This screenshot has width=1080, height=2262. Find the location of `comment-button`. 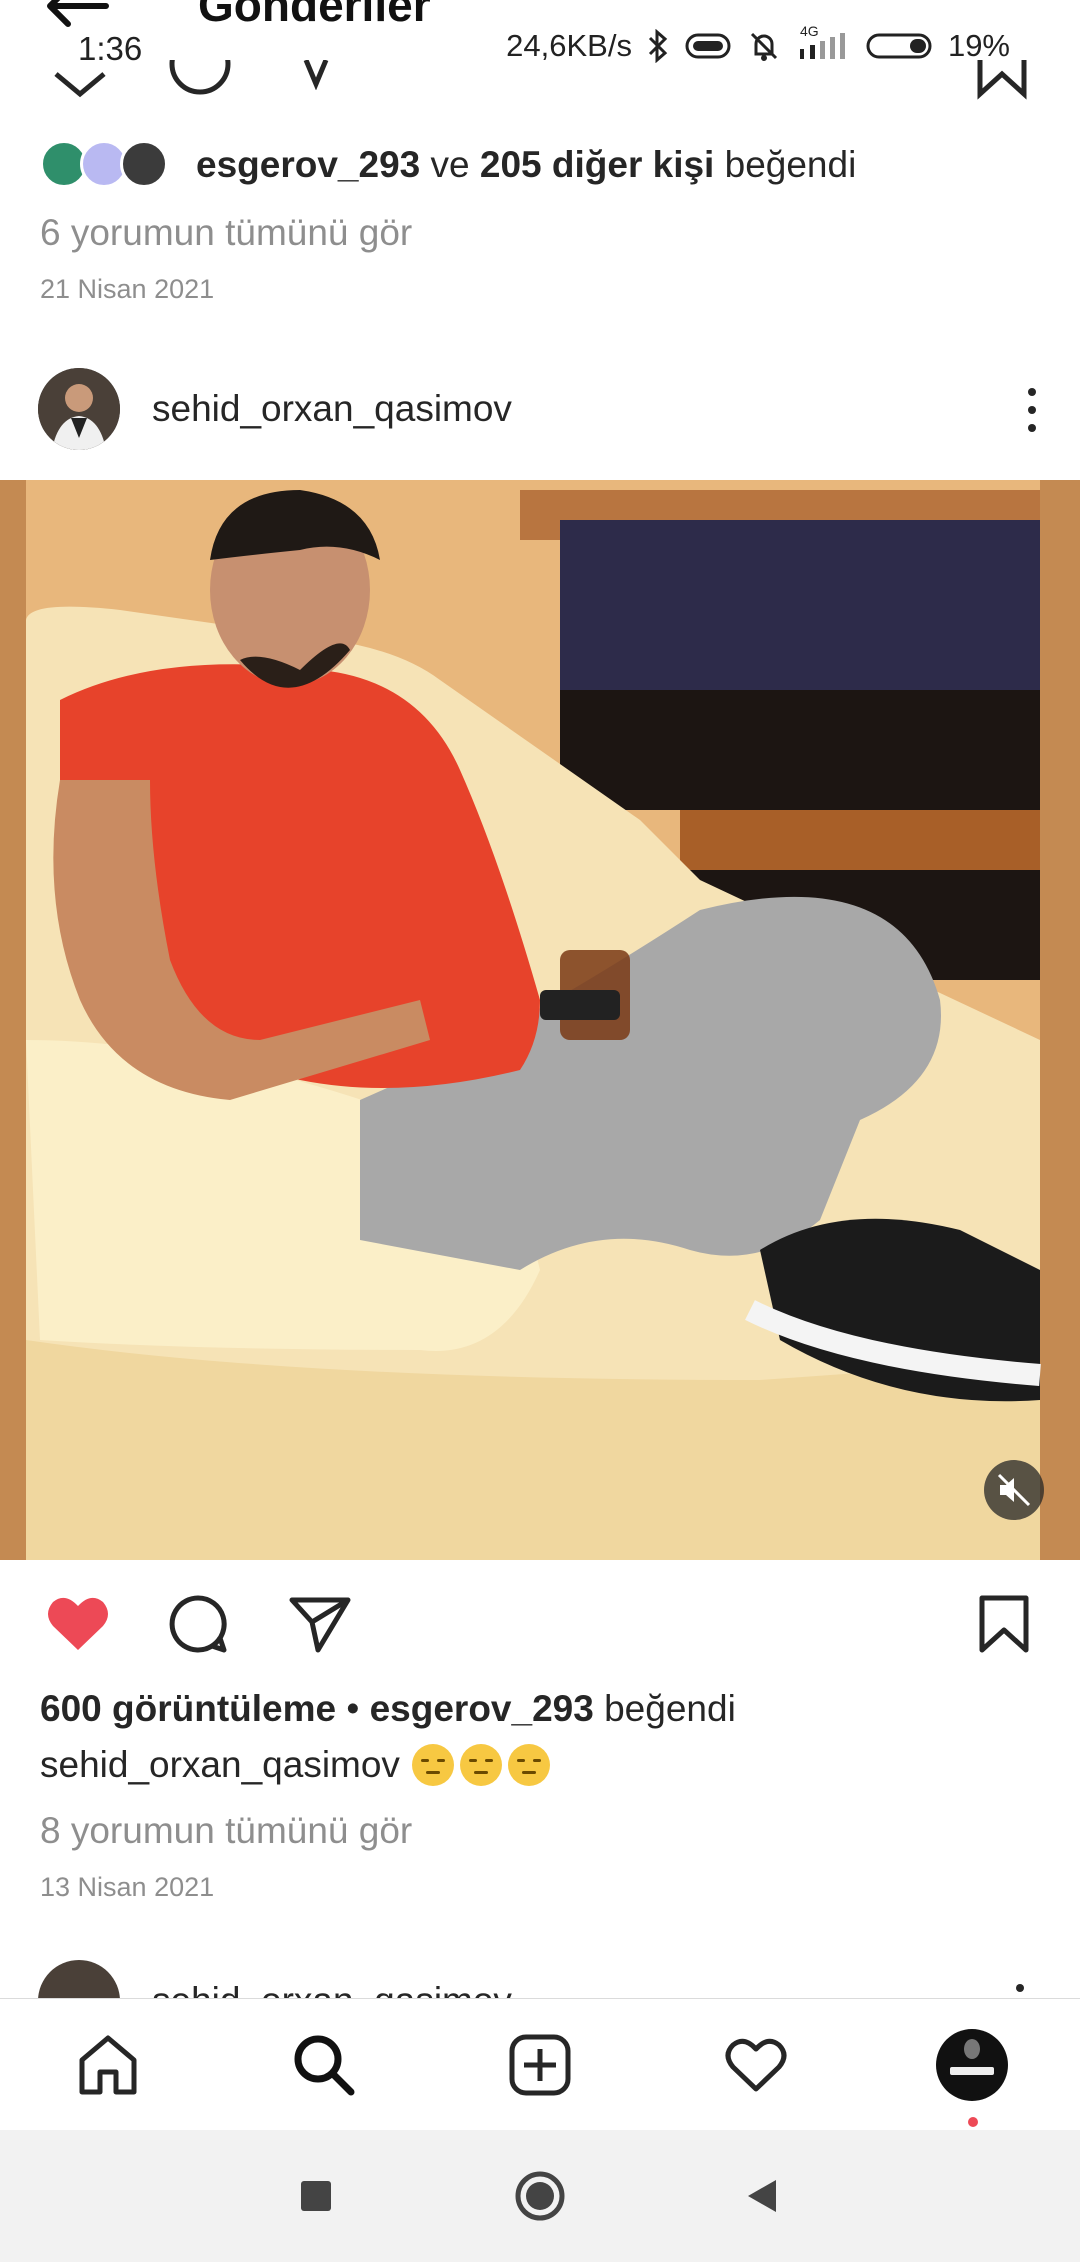

comment-button is located at coordinates (198, 1624).